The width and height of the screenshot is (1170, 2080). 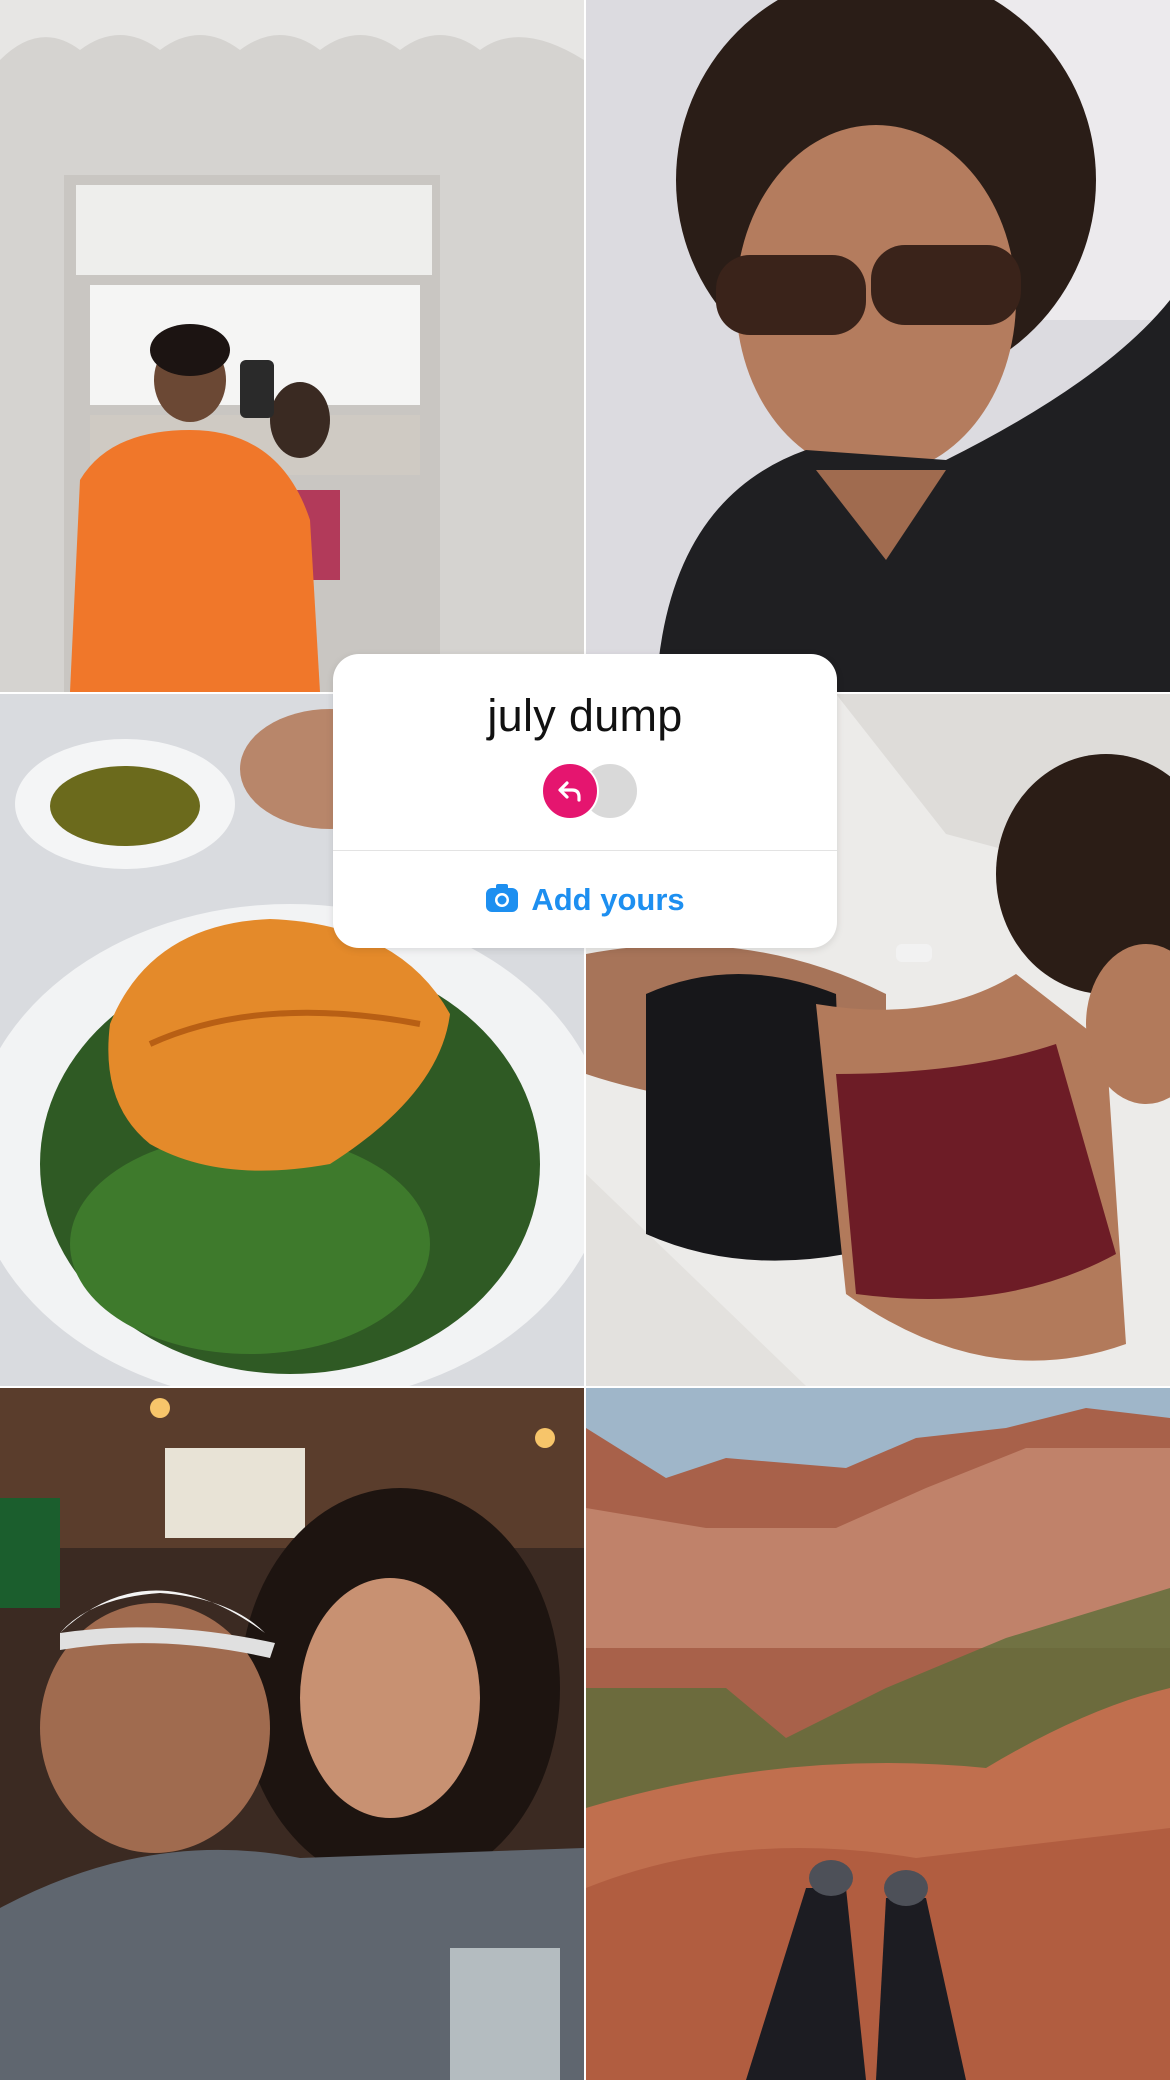 I want to click on participant-avatars, so click(x=591, y=790).